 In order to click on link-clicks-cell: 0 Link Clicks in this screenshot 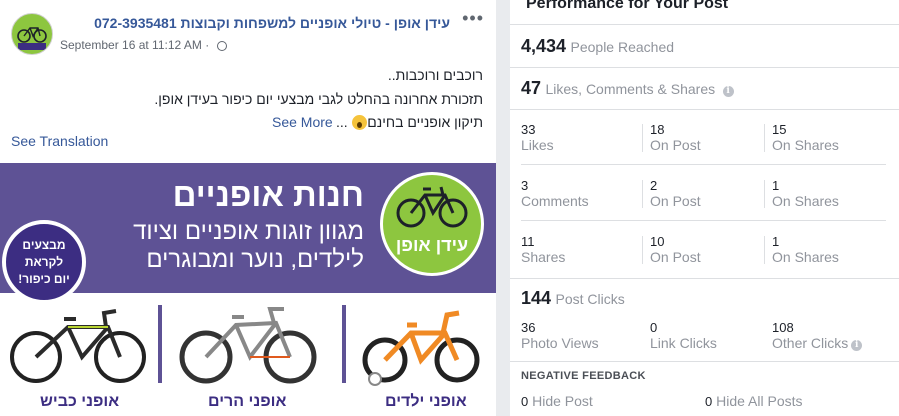, I will do `click(710, 335)`.